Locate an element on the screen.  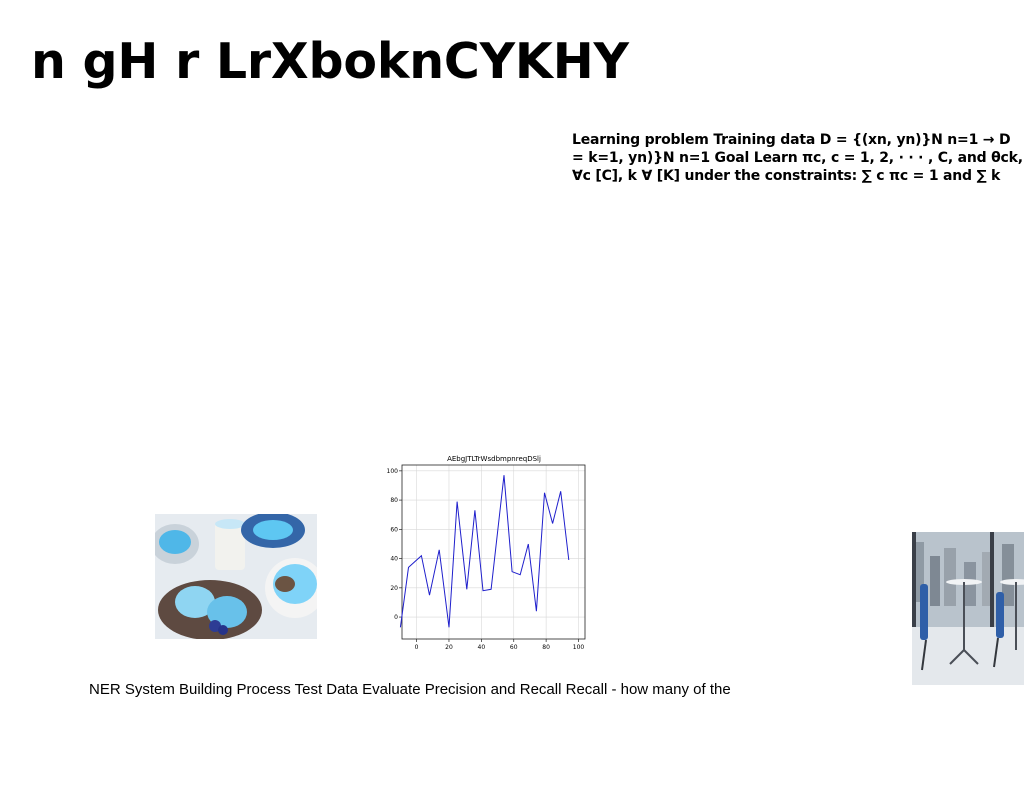
x-tick-label: 40 is located at coordinates (482, 647).